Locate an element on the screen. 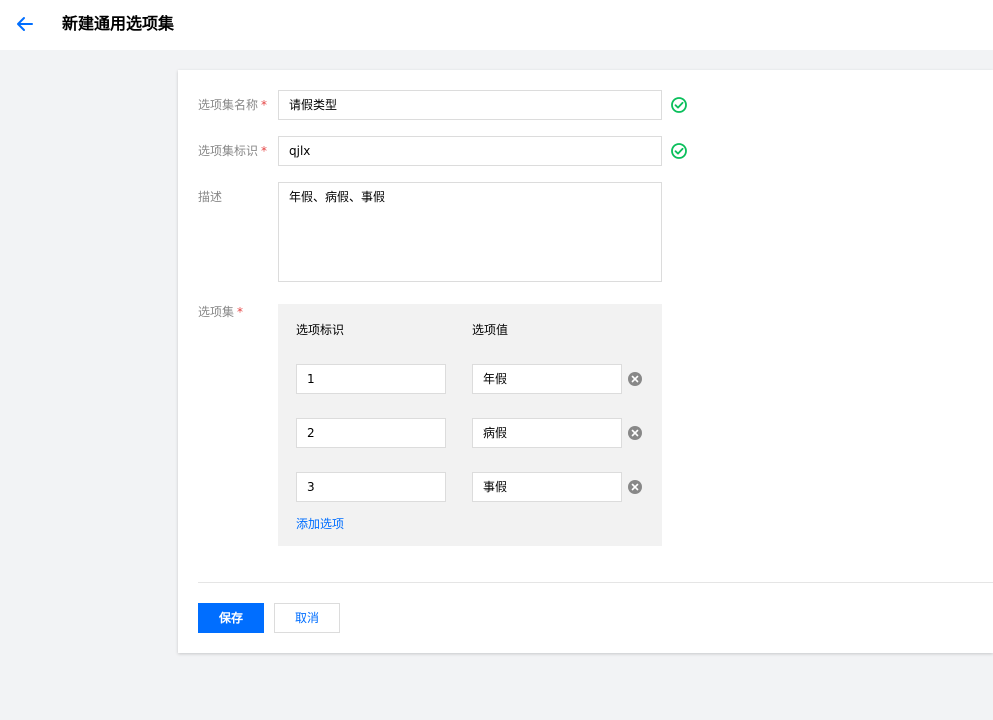 This screenshot has height=720, width=993. top-bar: 新建通用选项集 is located at coordinates (496, 25).